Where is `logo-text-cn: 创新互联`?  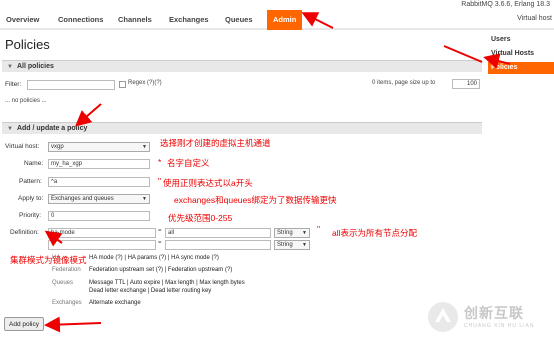 logo-text-cn: 创新互联 is located at coordinates (494, 313).